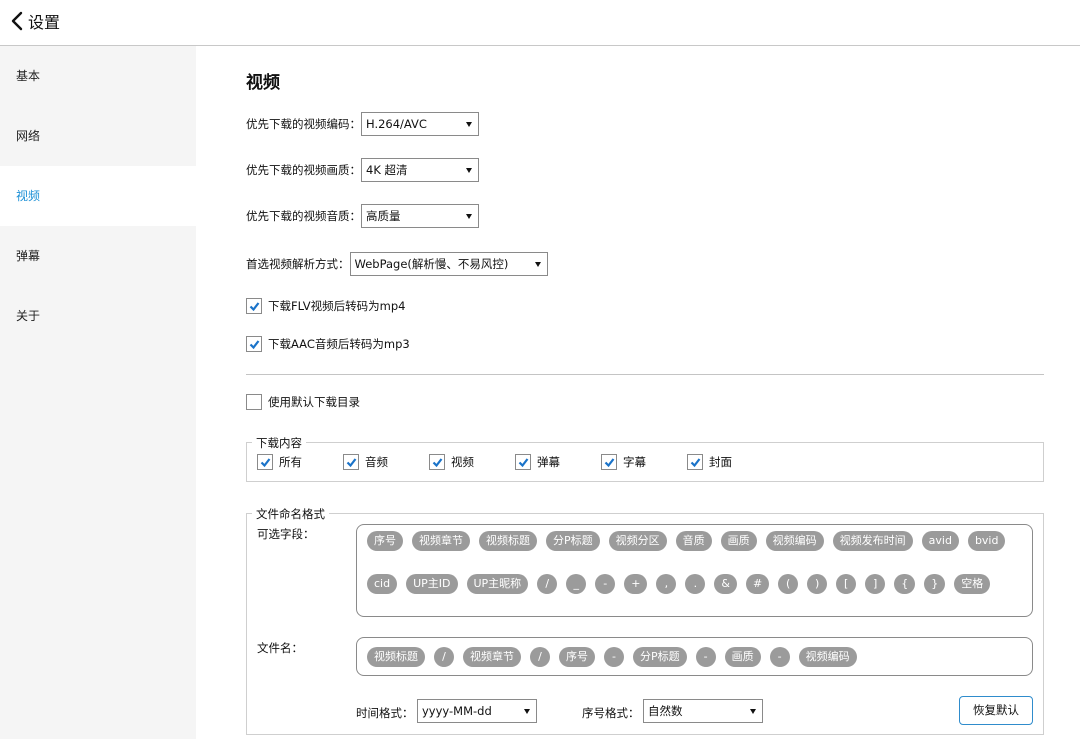 The width and height of the screenshot is (1080, 739). I want to click on field-chip: +, so click(636, 583).